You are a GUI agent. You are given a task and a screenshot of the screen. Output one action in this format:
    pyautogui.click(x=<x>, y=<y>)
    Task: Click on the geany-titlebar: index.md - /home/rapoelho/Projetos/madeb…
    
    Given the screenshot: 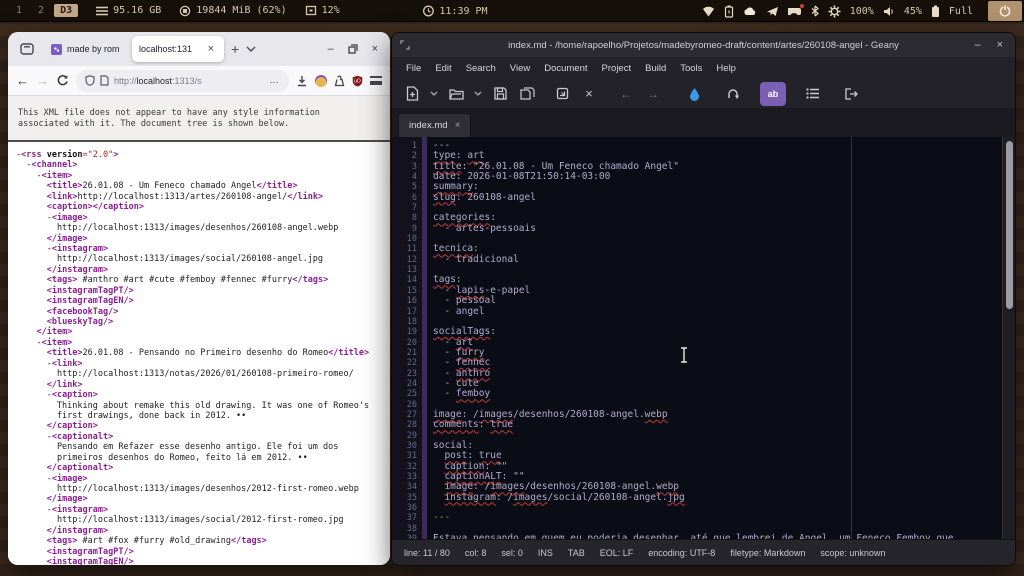 What is the action you would take?
    pyautogui.click(x=703, y=45)
    